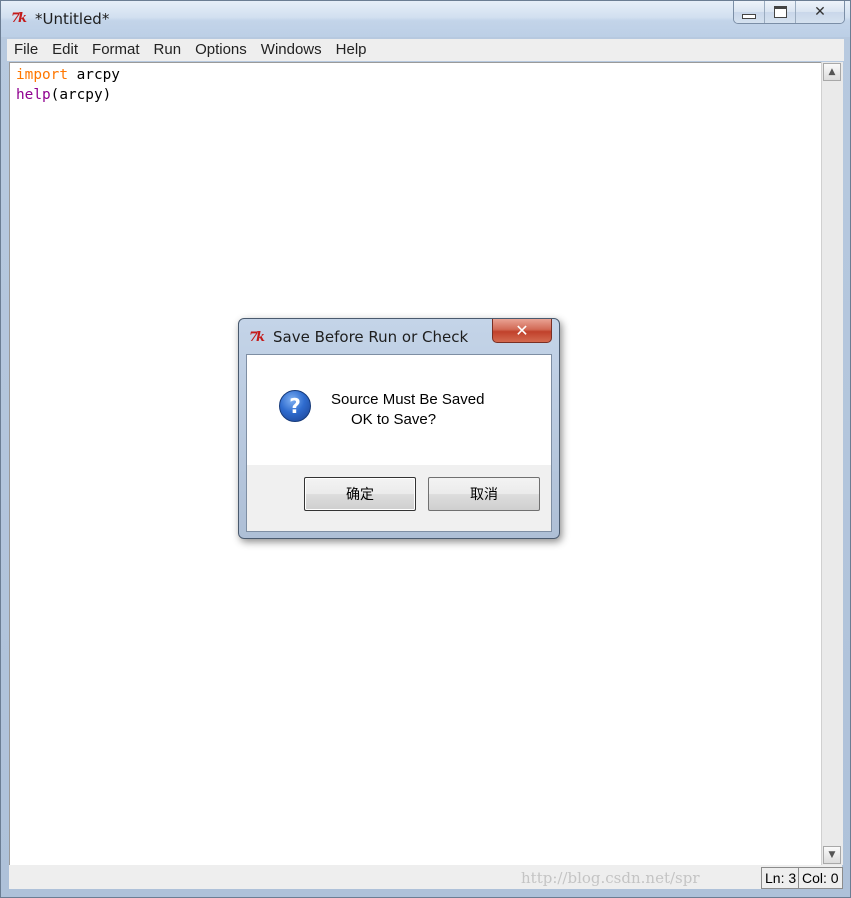 The height and width of the screenshot is (898, 851). I want to click on code-line: import arcpy, so click(416, 75).